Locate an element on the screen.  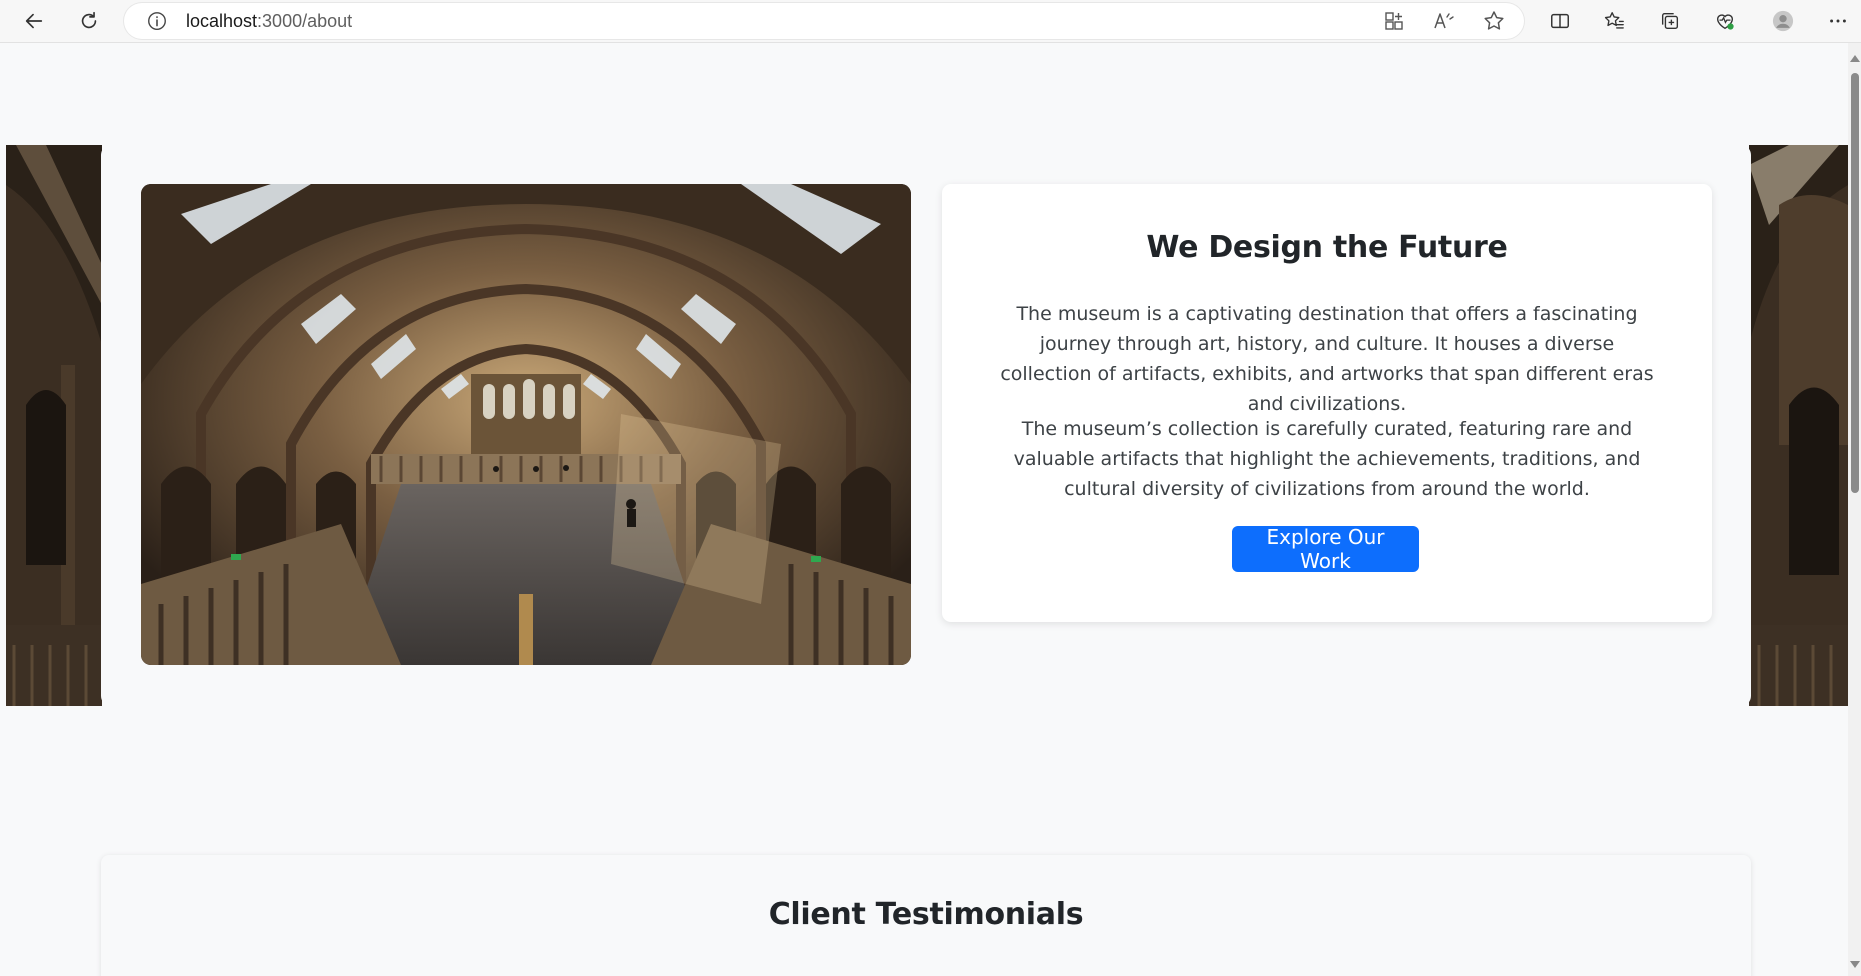
browser-essentials-icon is located at coordinates (1725, 21).